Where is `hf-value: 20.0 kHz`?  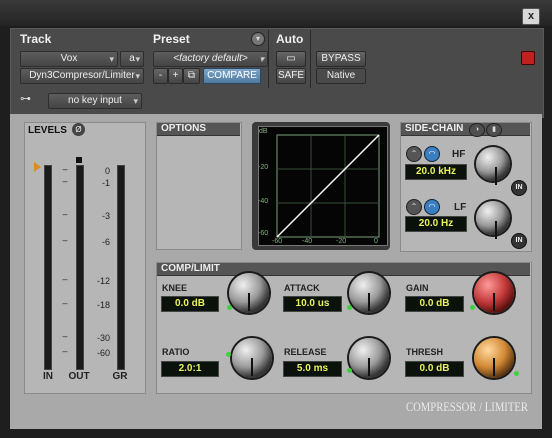
hf-value: 20.0 kHz is located at coordinates (436, 172).